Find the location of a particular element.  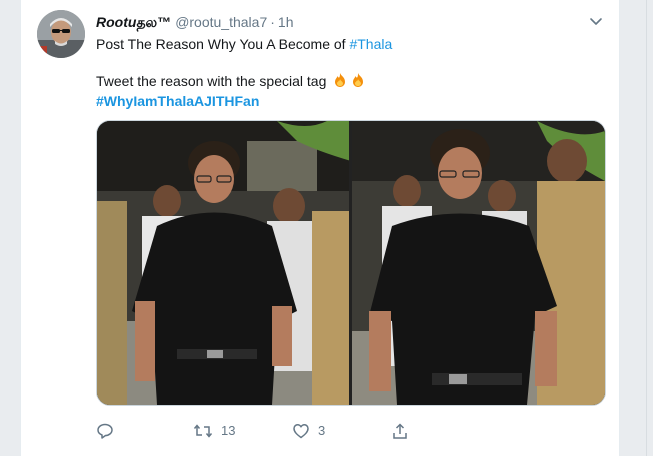

like-button: 3 is located at coordinates (308, 431).